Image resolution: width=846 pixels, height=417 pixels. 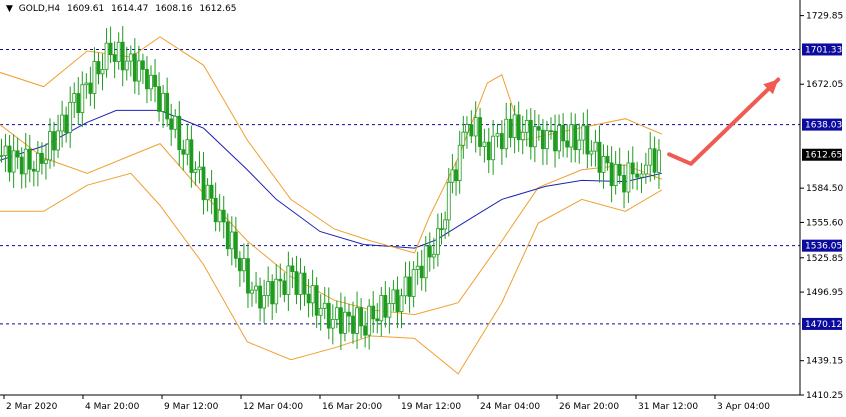 I want to click on open-value: 1609.61, so click(x=86, y=9).